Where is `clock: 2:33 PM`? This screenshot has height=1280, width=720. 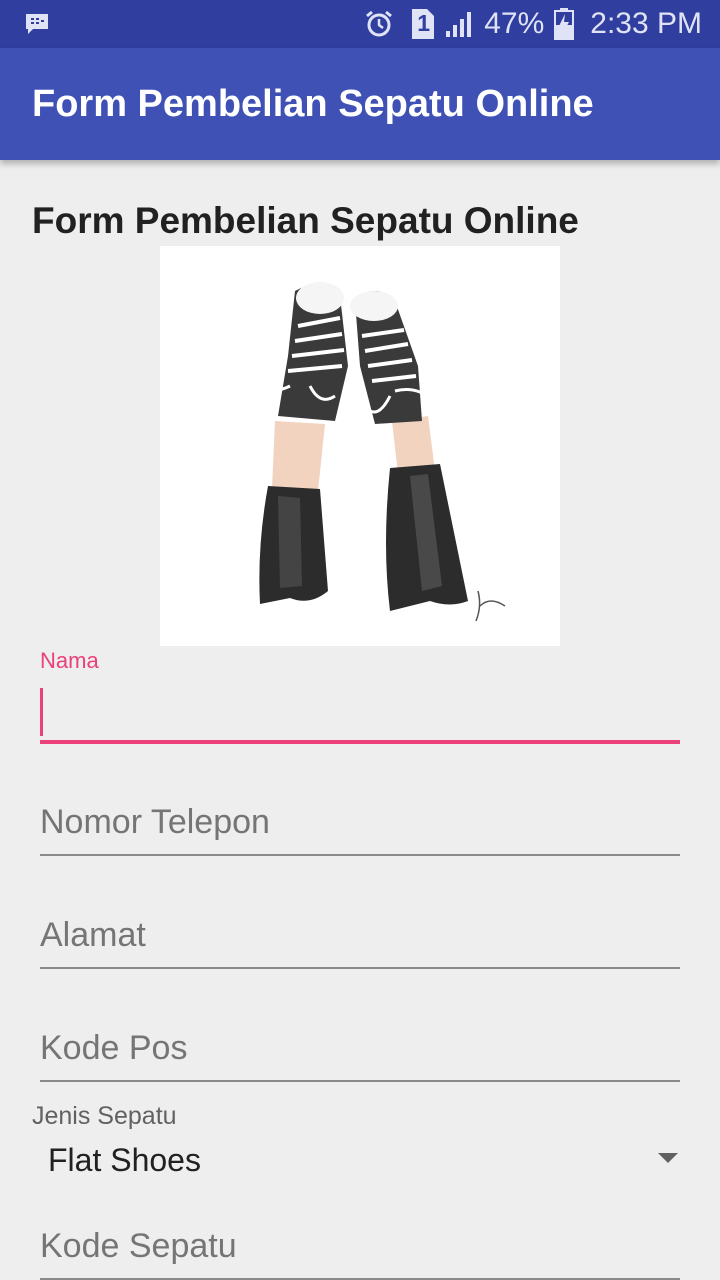
clock: 2:33 PM is located at coordinates (646, 23).